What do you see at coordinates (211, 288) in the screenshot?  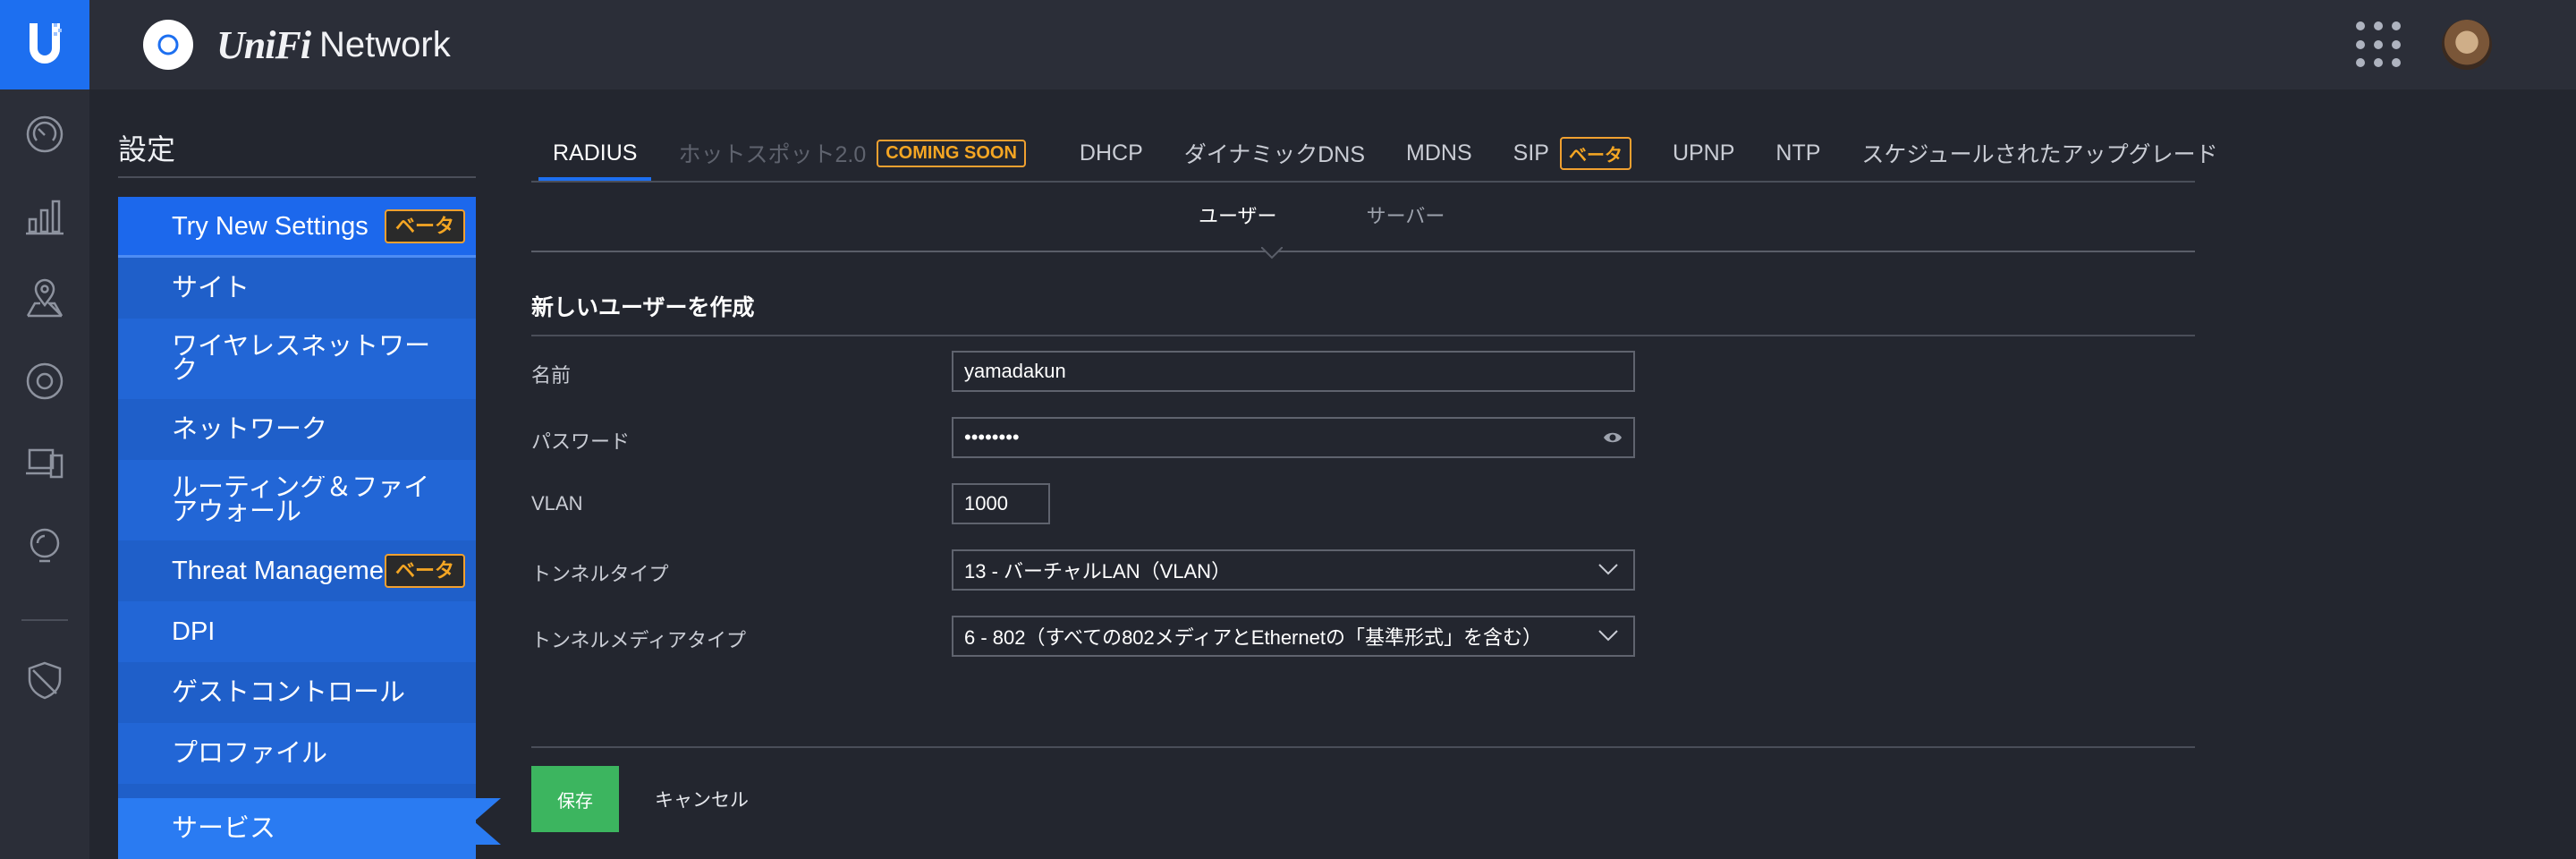 I see `sidebar-item-label: サイト` at bounding box center [211, 288].